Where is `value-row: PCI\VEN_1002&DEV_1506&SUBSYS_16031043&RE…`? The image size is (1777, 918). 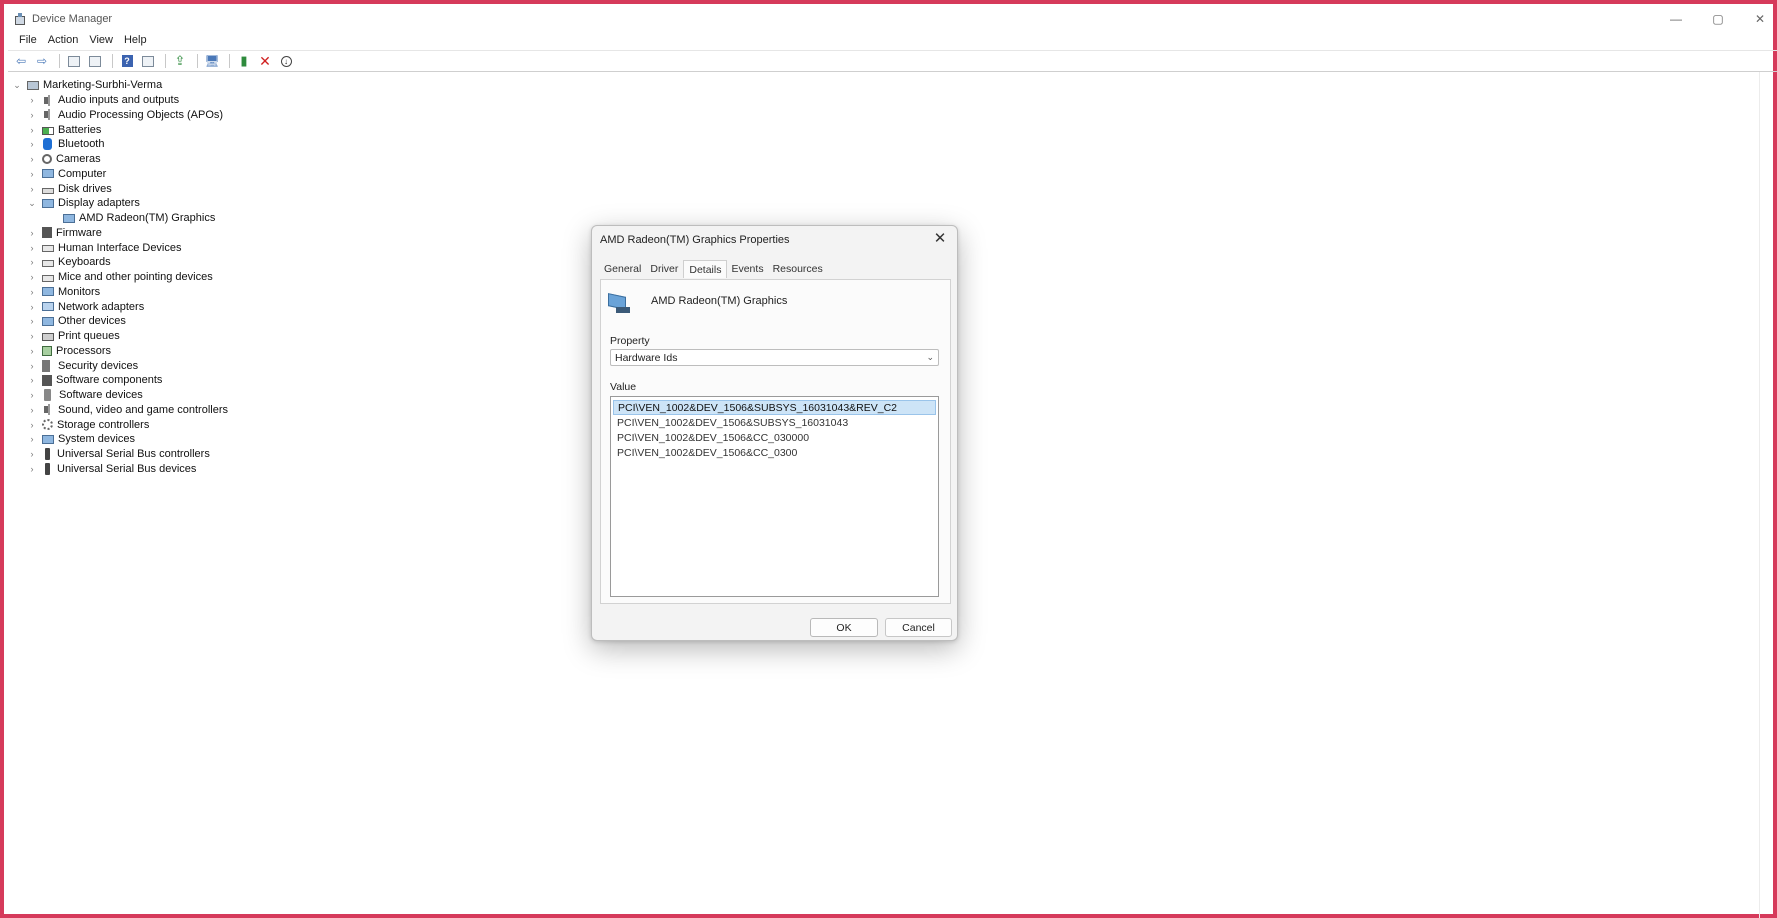 value-row: PCI\VEN_1002&DEV_1506&SUBSYS_16031043&RE… is located at coordinates (774, 407).